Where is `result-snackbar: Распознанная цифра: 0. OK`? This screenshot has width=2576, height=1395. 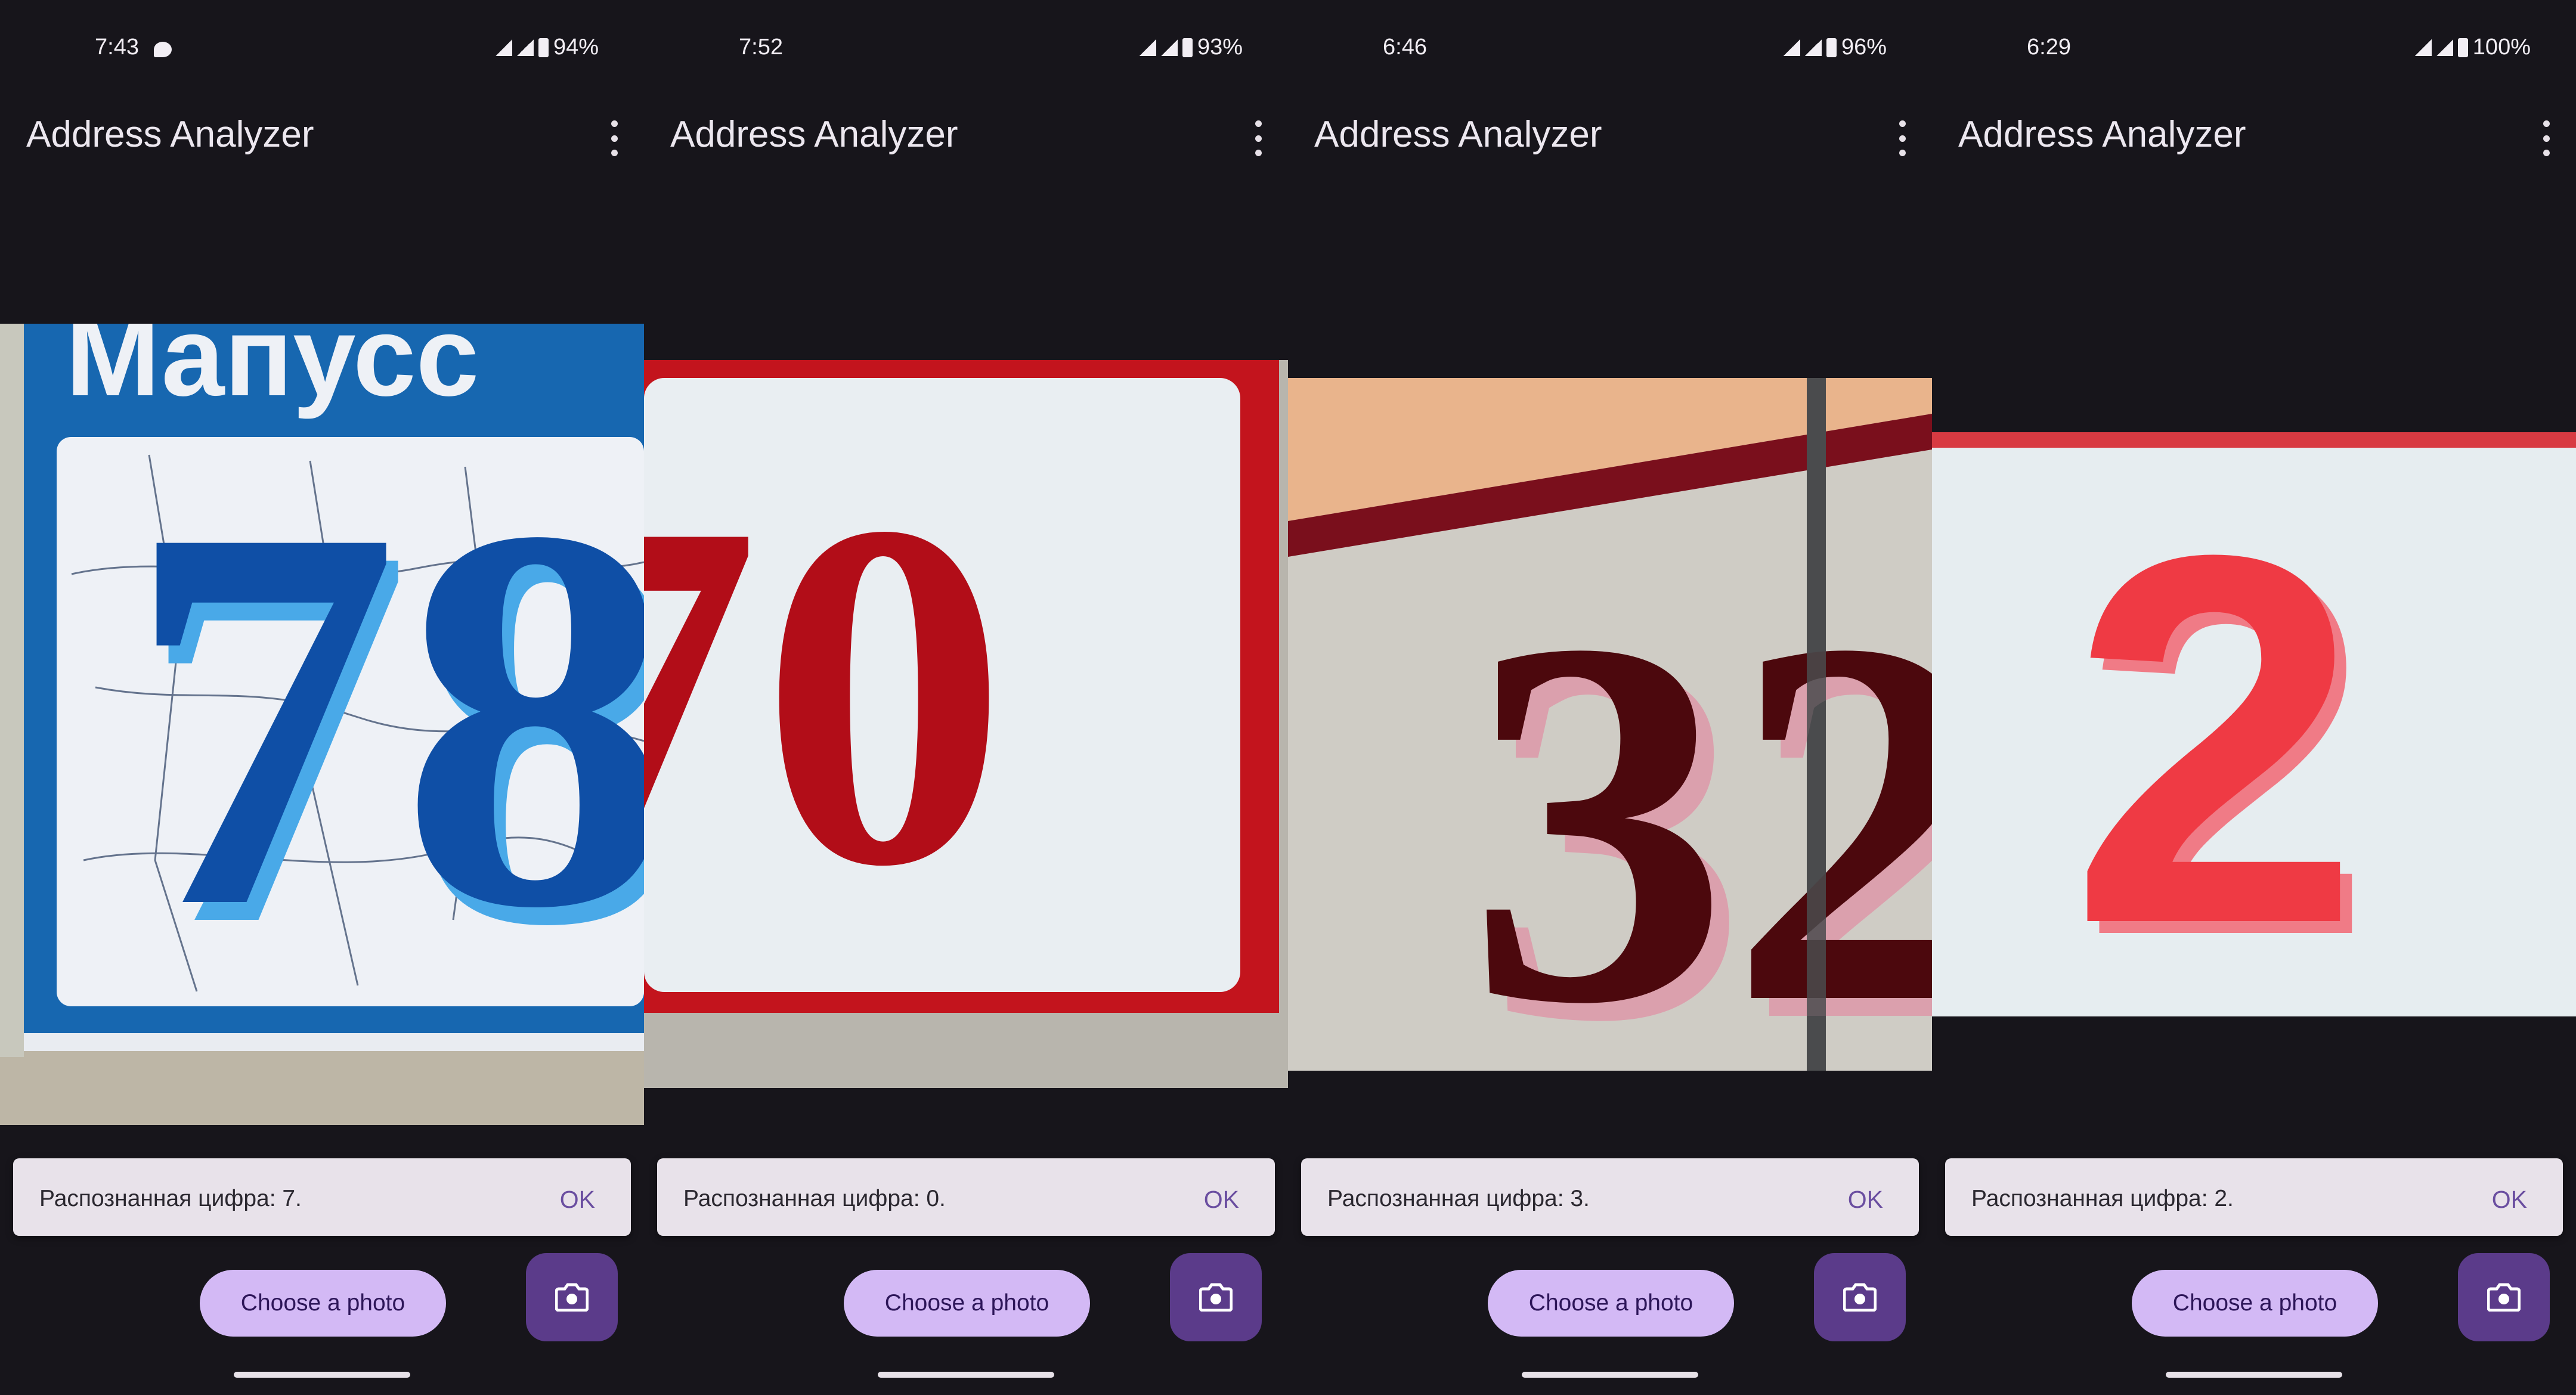 result-snackbar: Распознанная цифра: 0. OK is located at coordinates (966, 1197).